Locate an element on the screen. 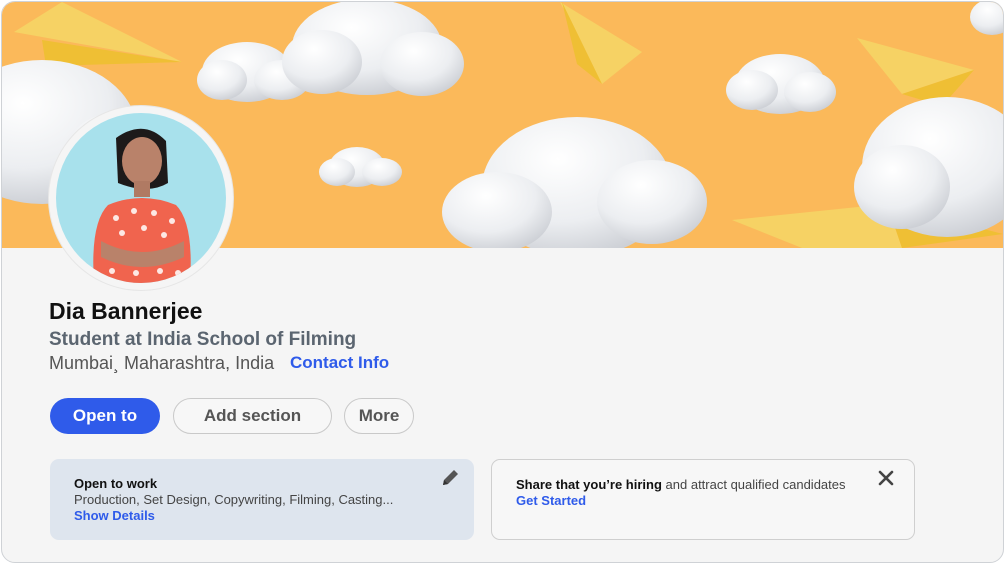 This screenshot has width=1005, height=564. add-section-button: Add section is located at coordinates (252, 416).